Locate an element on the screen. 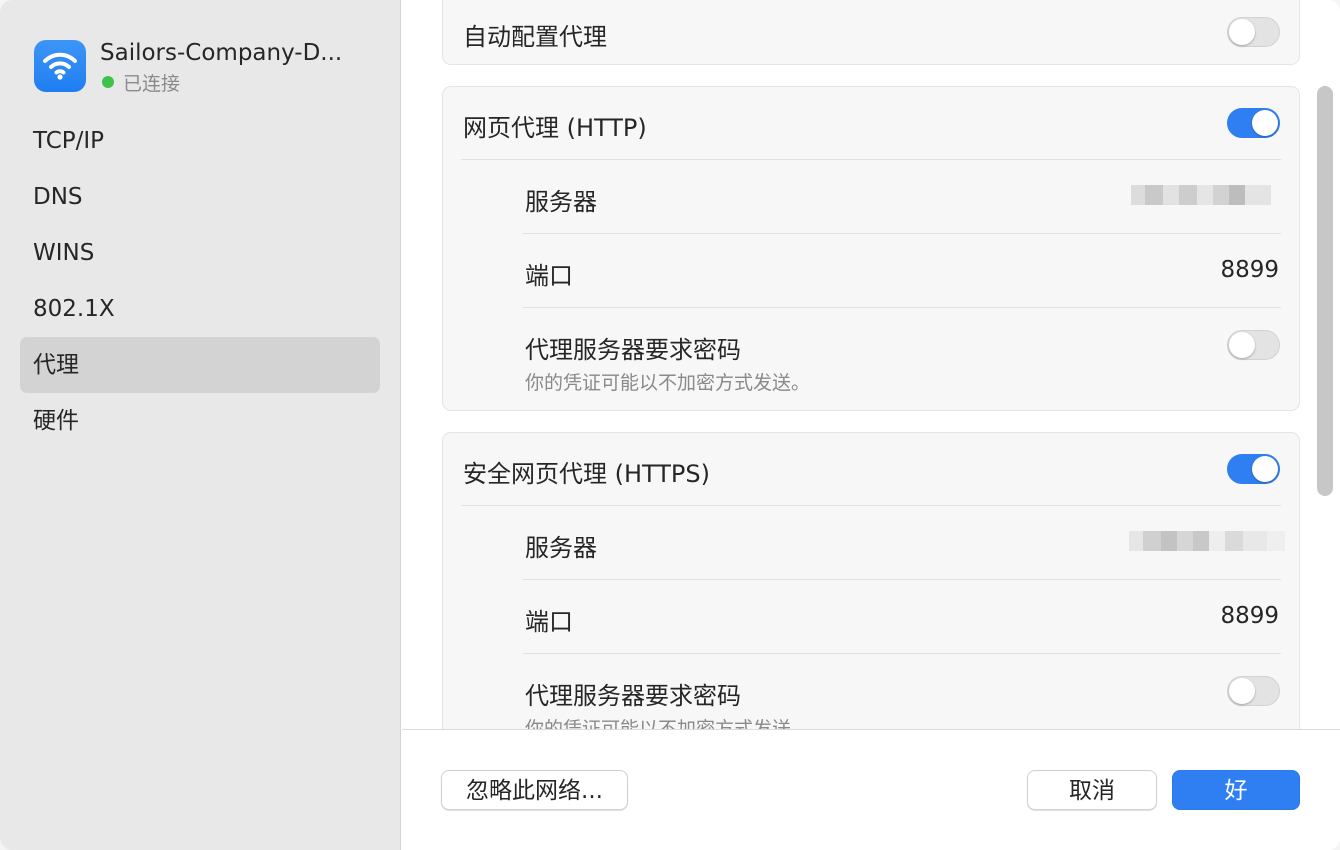 Image resolution: width=1340 pixels, height=850 pixels. cancel-button: 取消 is located at coordinates (1092, 790).